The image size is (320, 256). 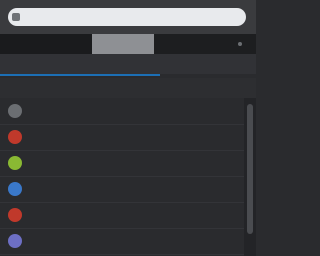 I want to click on active-tab-indicator, so click(x=80, y=75).